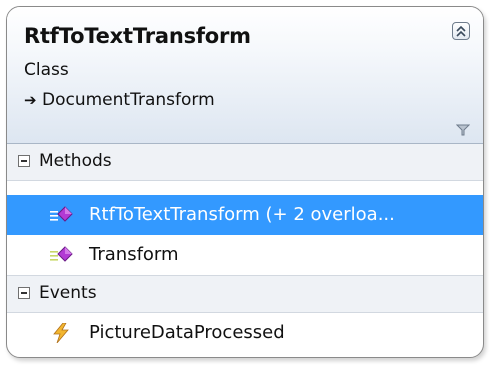 The height and width of the screenshot is (368, 492). I want to click on events-section-label: Events, so click(68, 293).